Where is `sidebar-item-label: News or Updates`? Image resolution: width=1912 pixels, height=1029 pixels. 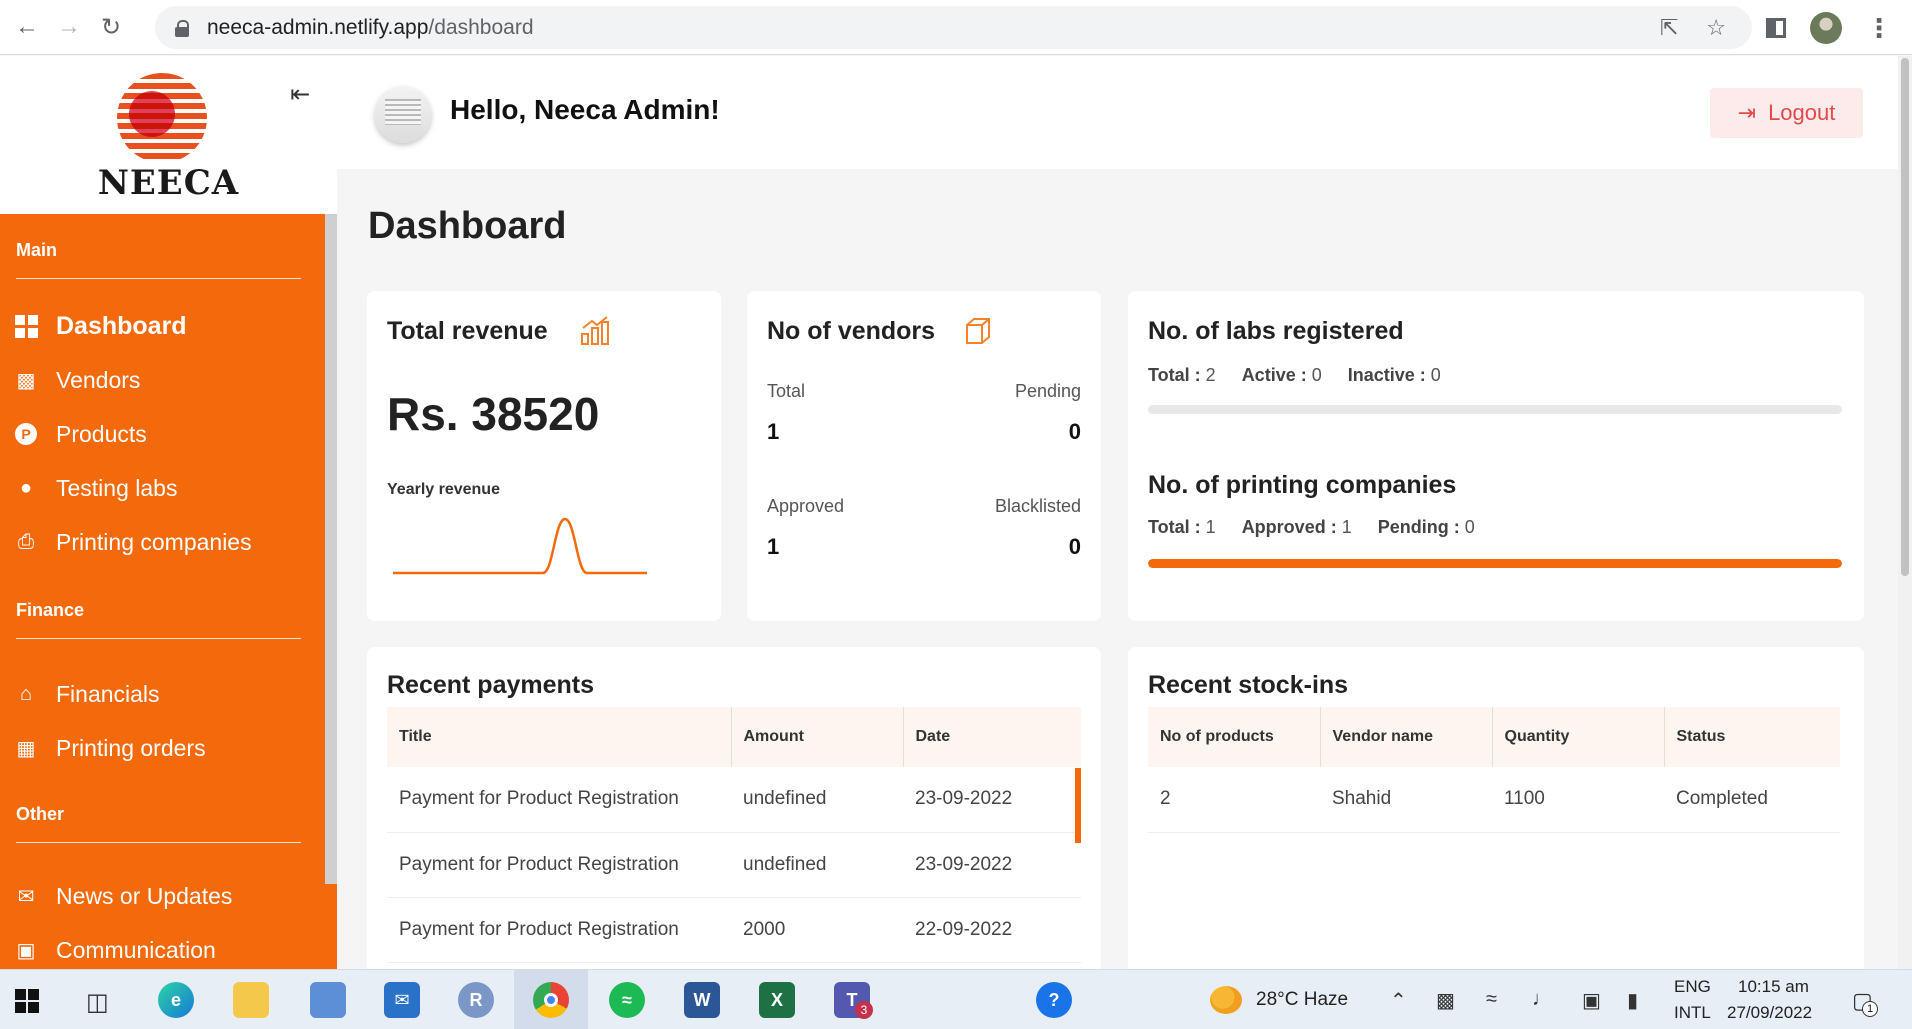 sidebar-item-label: News or Updates is located at coordinates (144, 895).